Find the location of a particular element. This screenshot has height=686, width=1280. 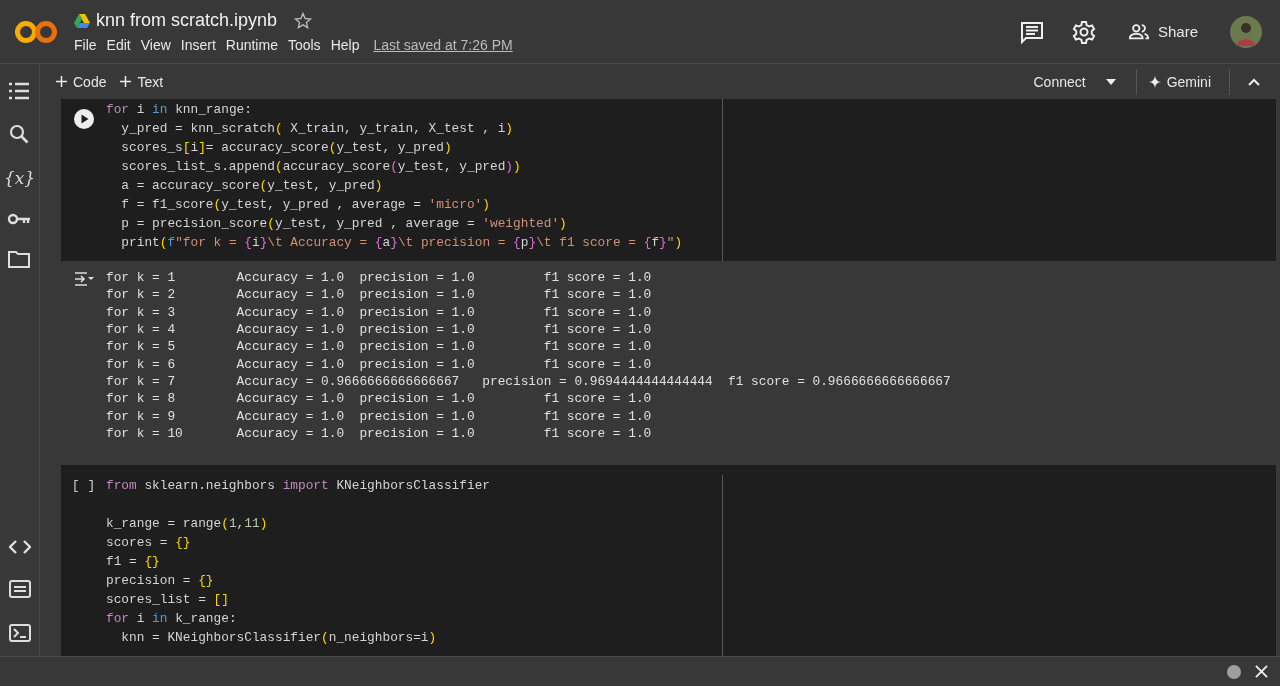

notebook-title: knn from scratch.ipynb is located at coordinates (187, 20).